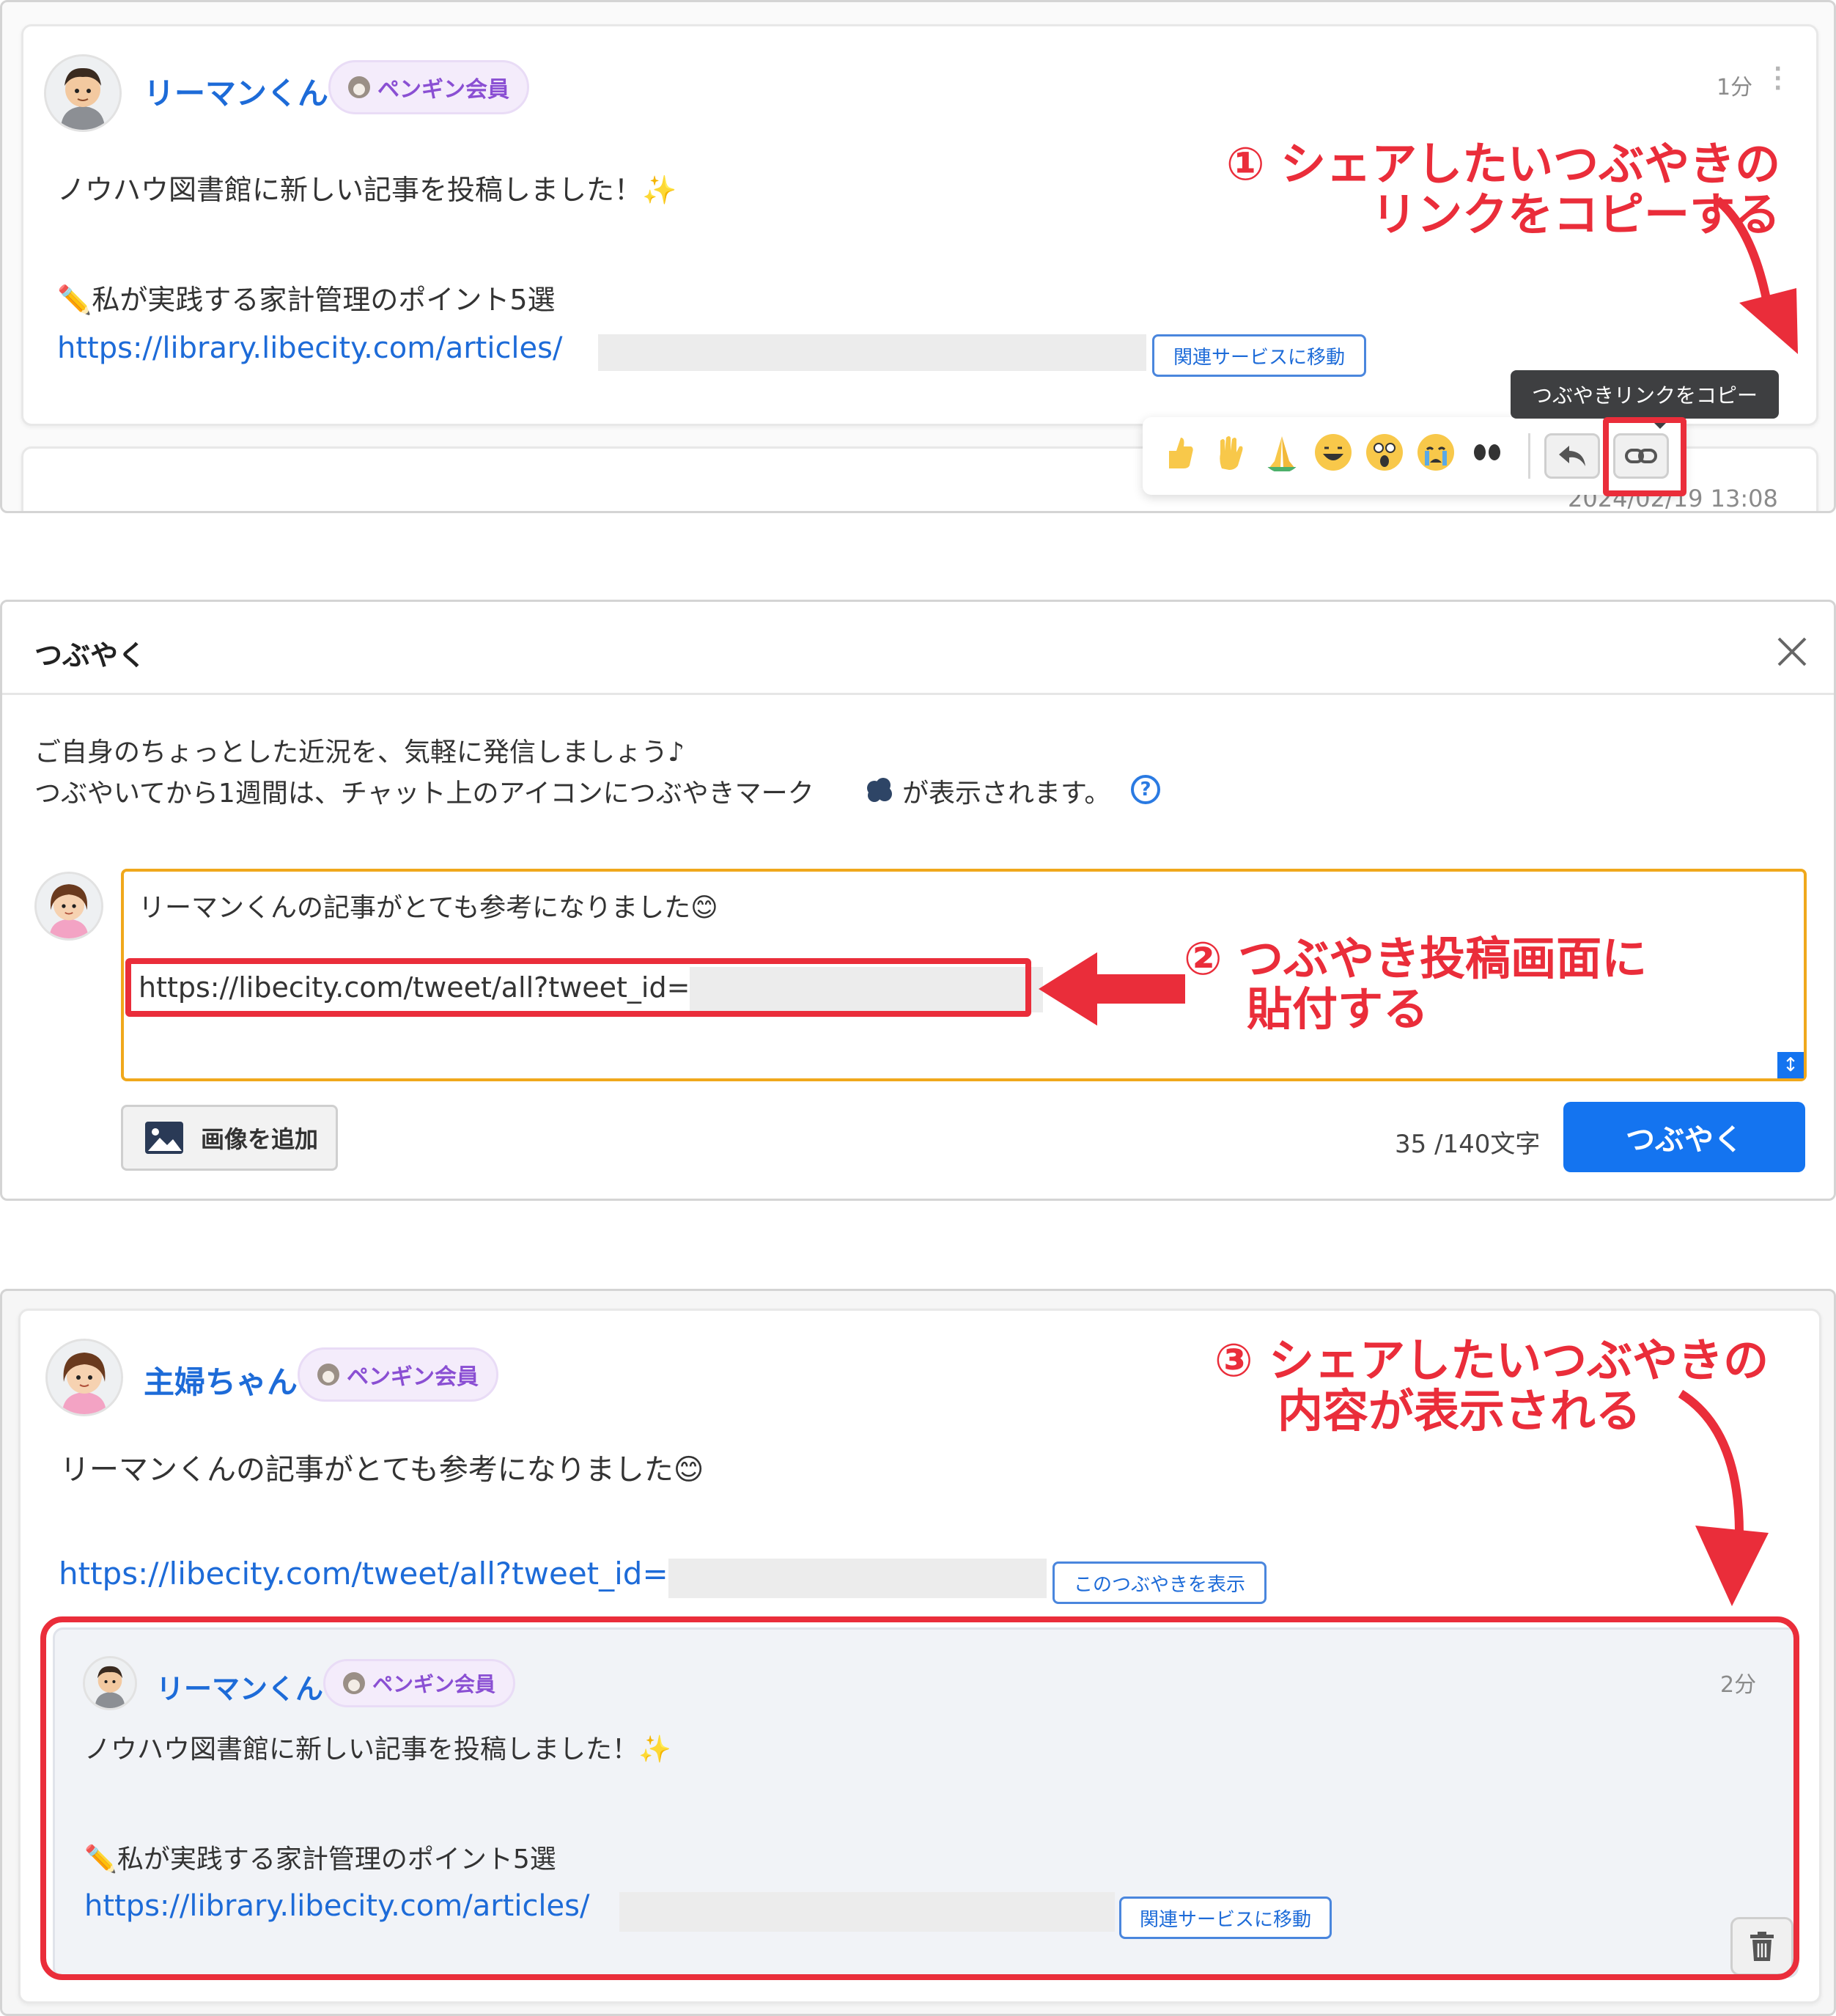  I want to click on folded-hands-emoji-icon, so click(1281, 452).